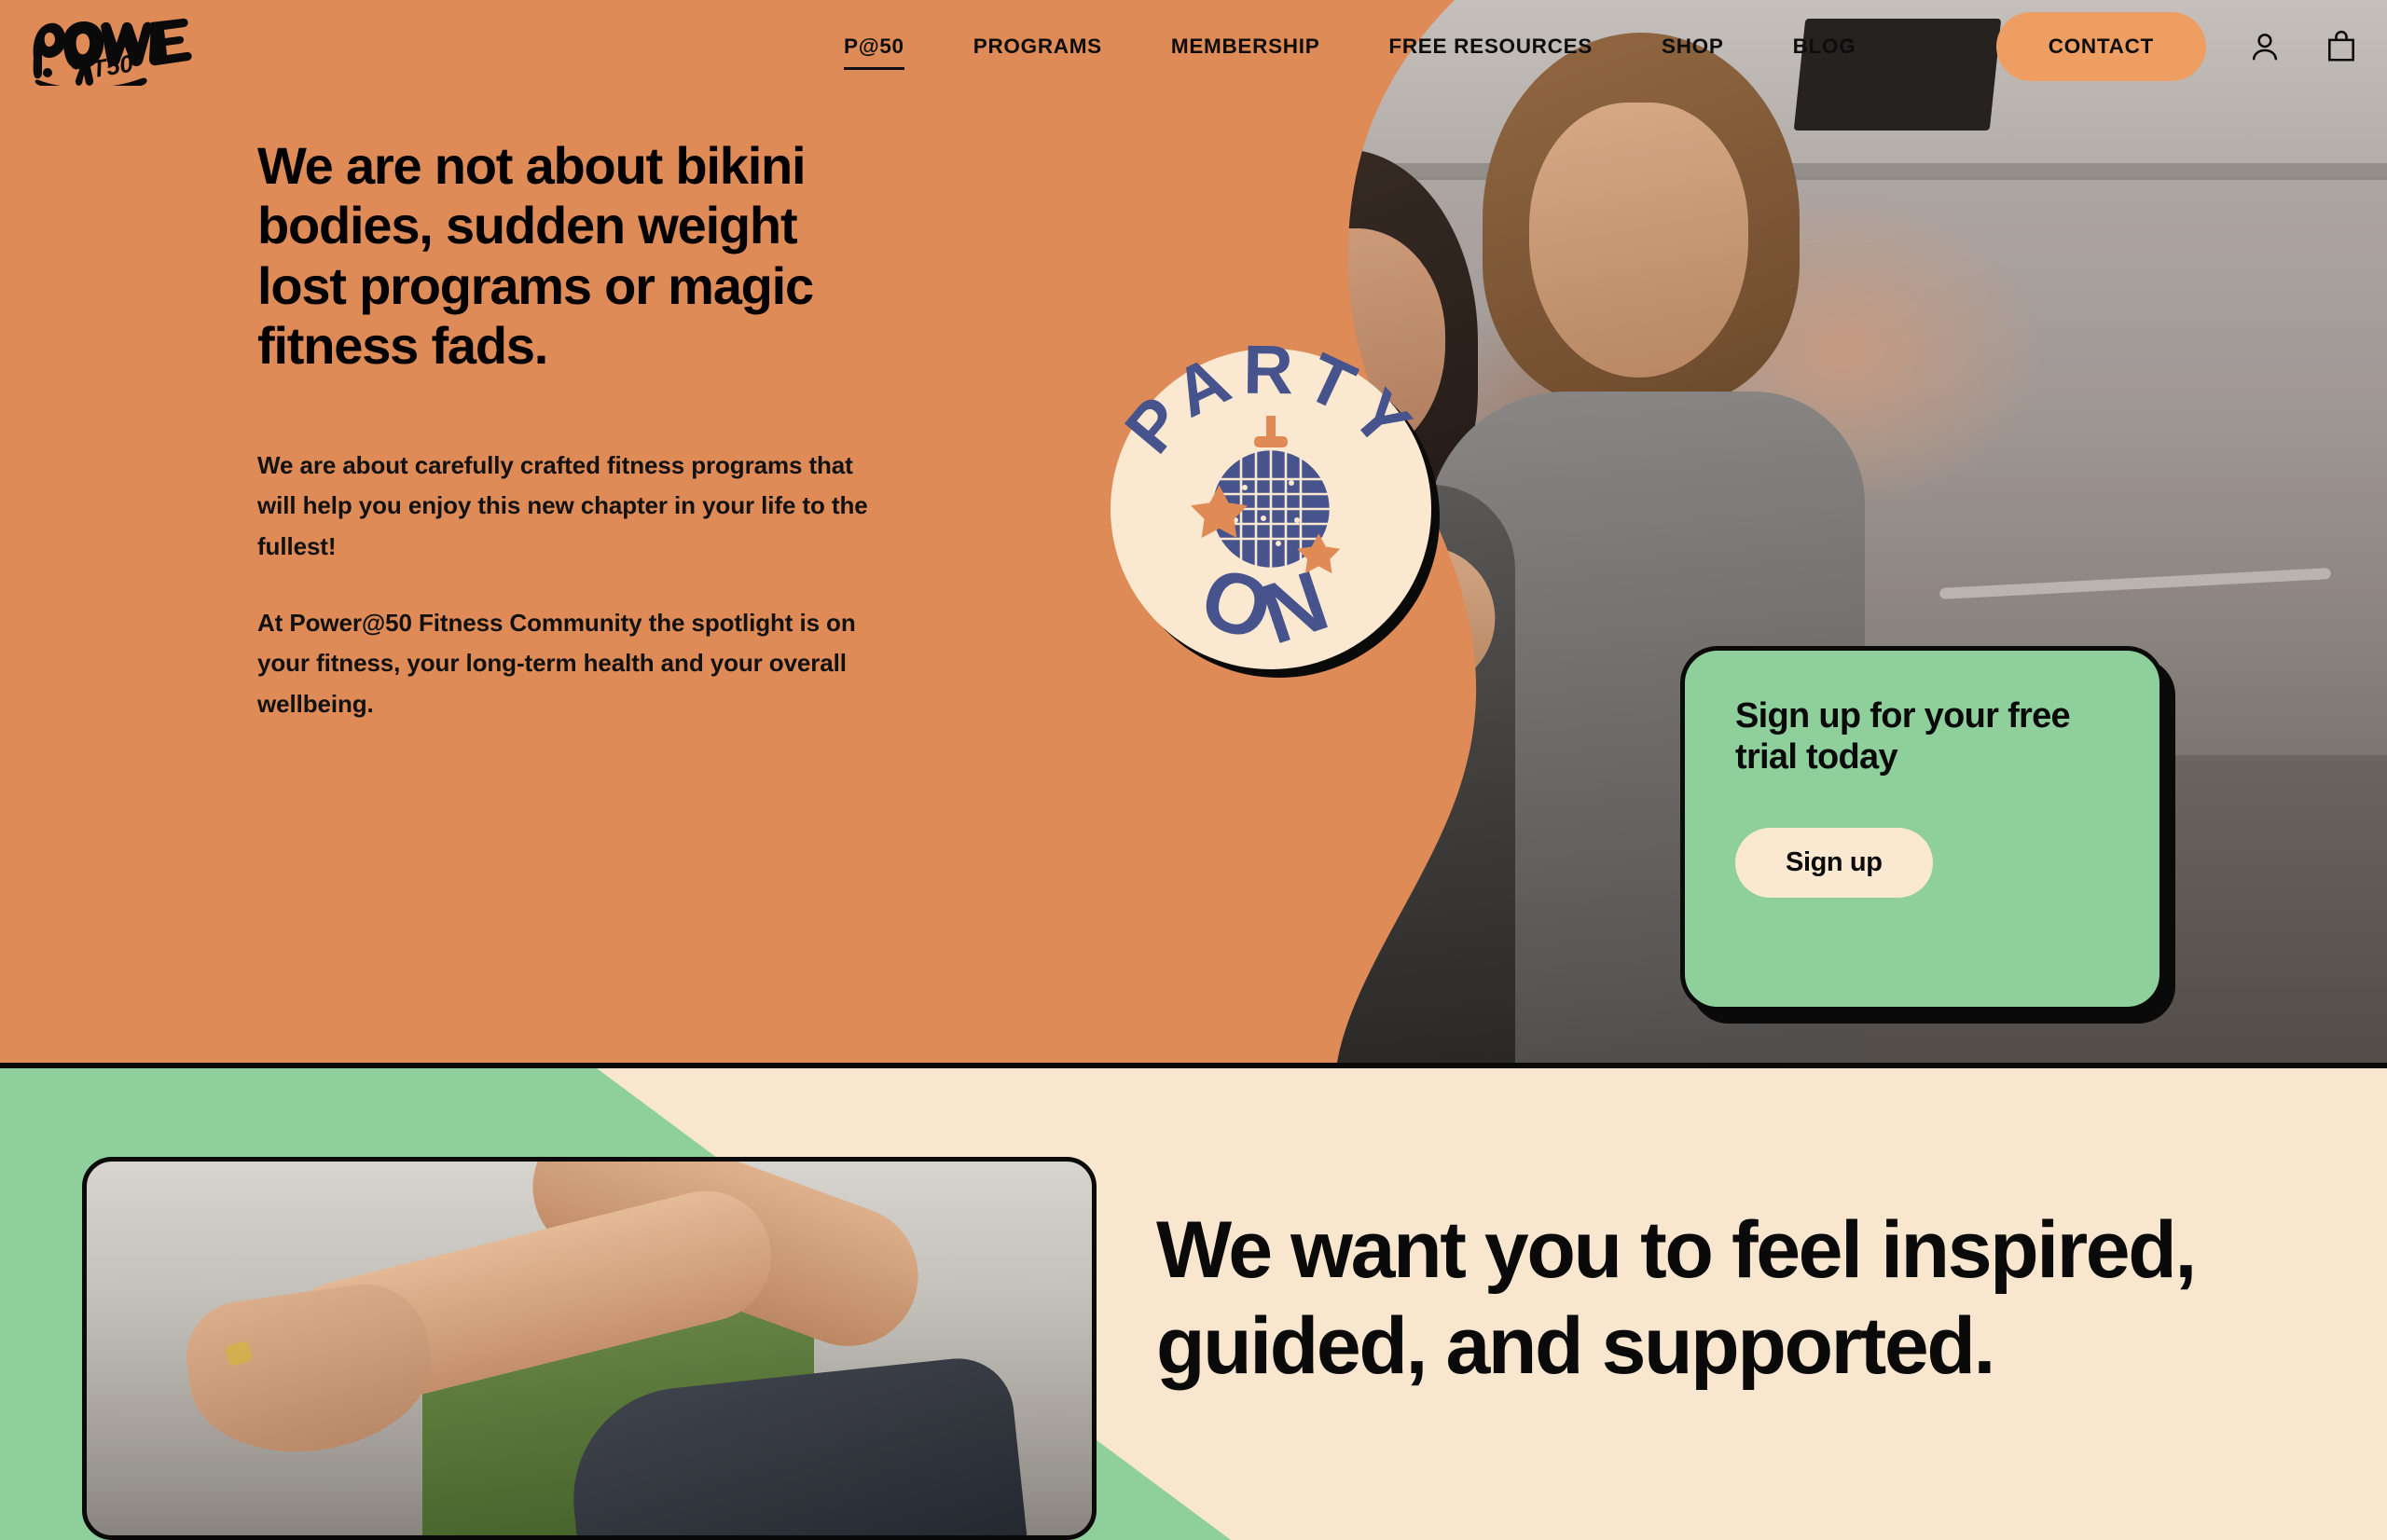  I want to click on nav-item-membership: MEMBERSHIP, so click(1245, 46).